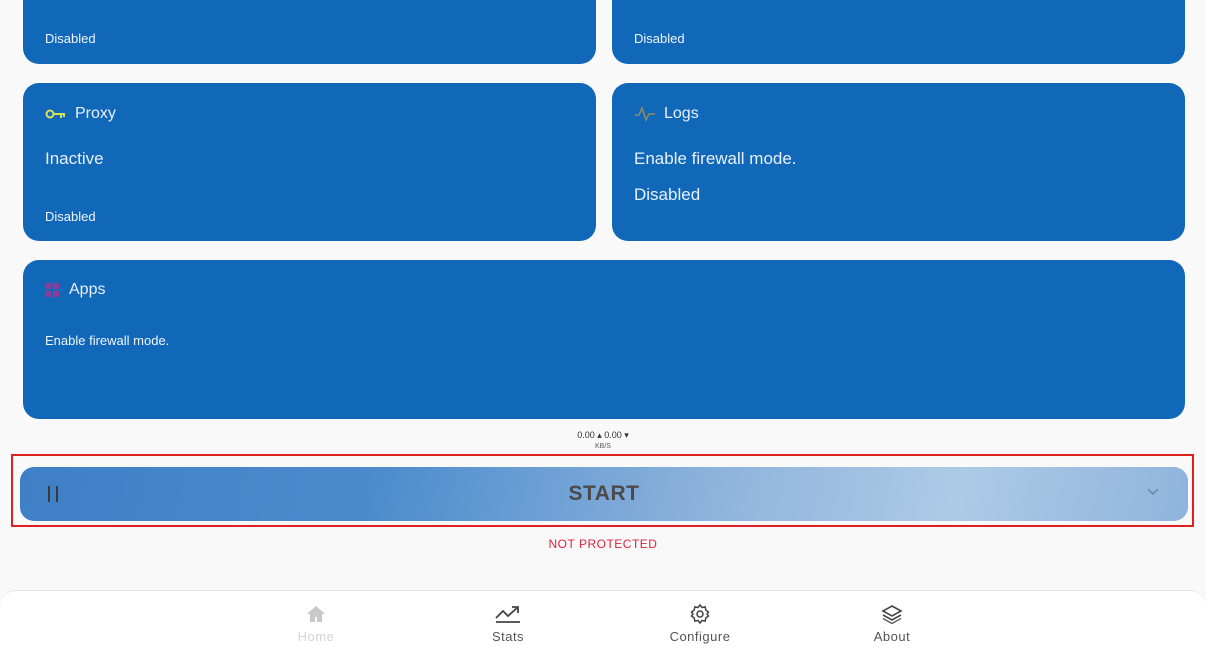 The image size is (1206, 651). I want to click on stats-icon, so click(508, 614).